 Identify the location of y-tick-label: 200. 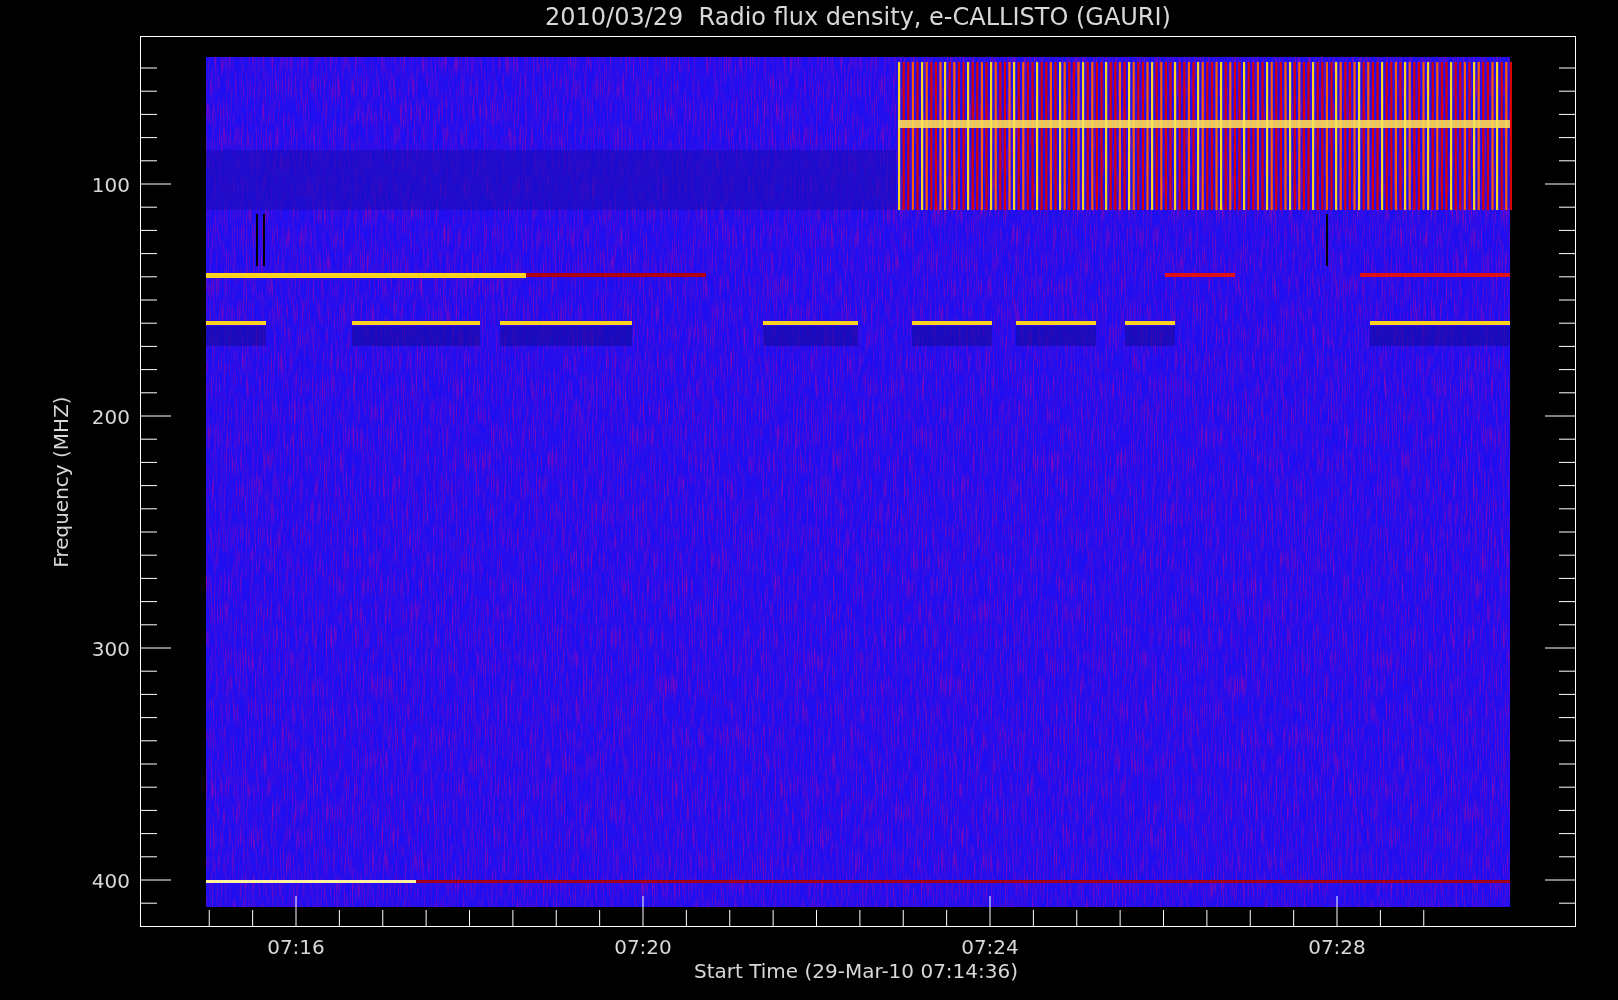
(110, 417).